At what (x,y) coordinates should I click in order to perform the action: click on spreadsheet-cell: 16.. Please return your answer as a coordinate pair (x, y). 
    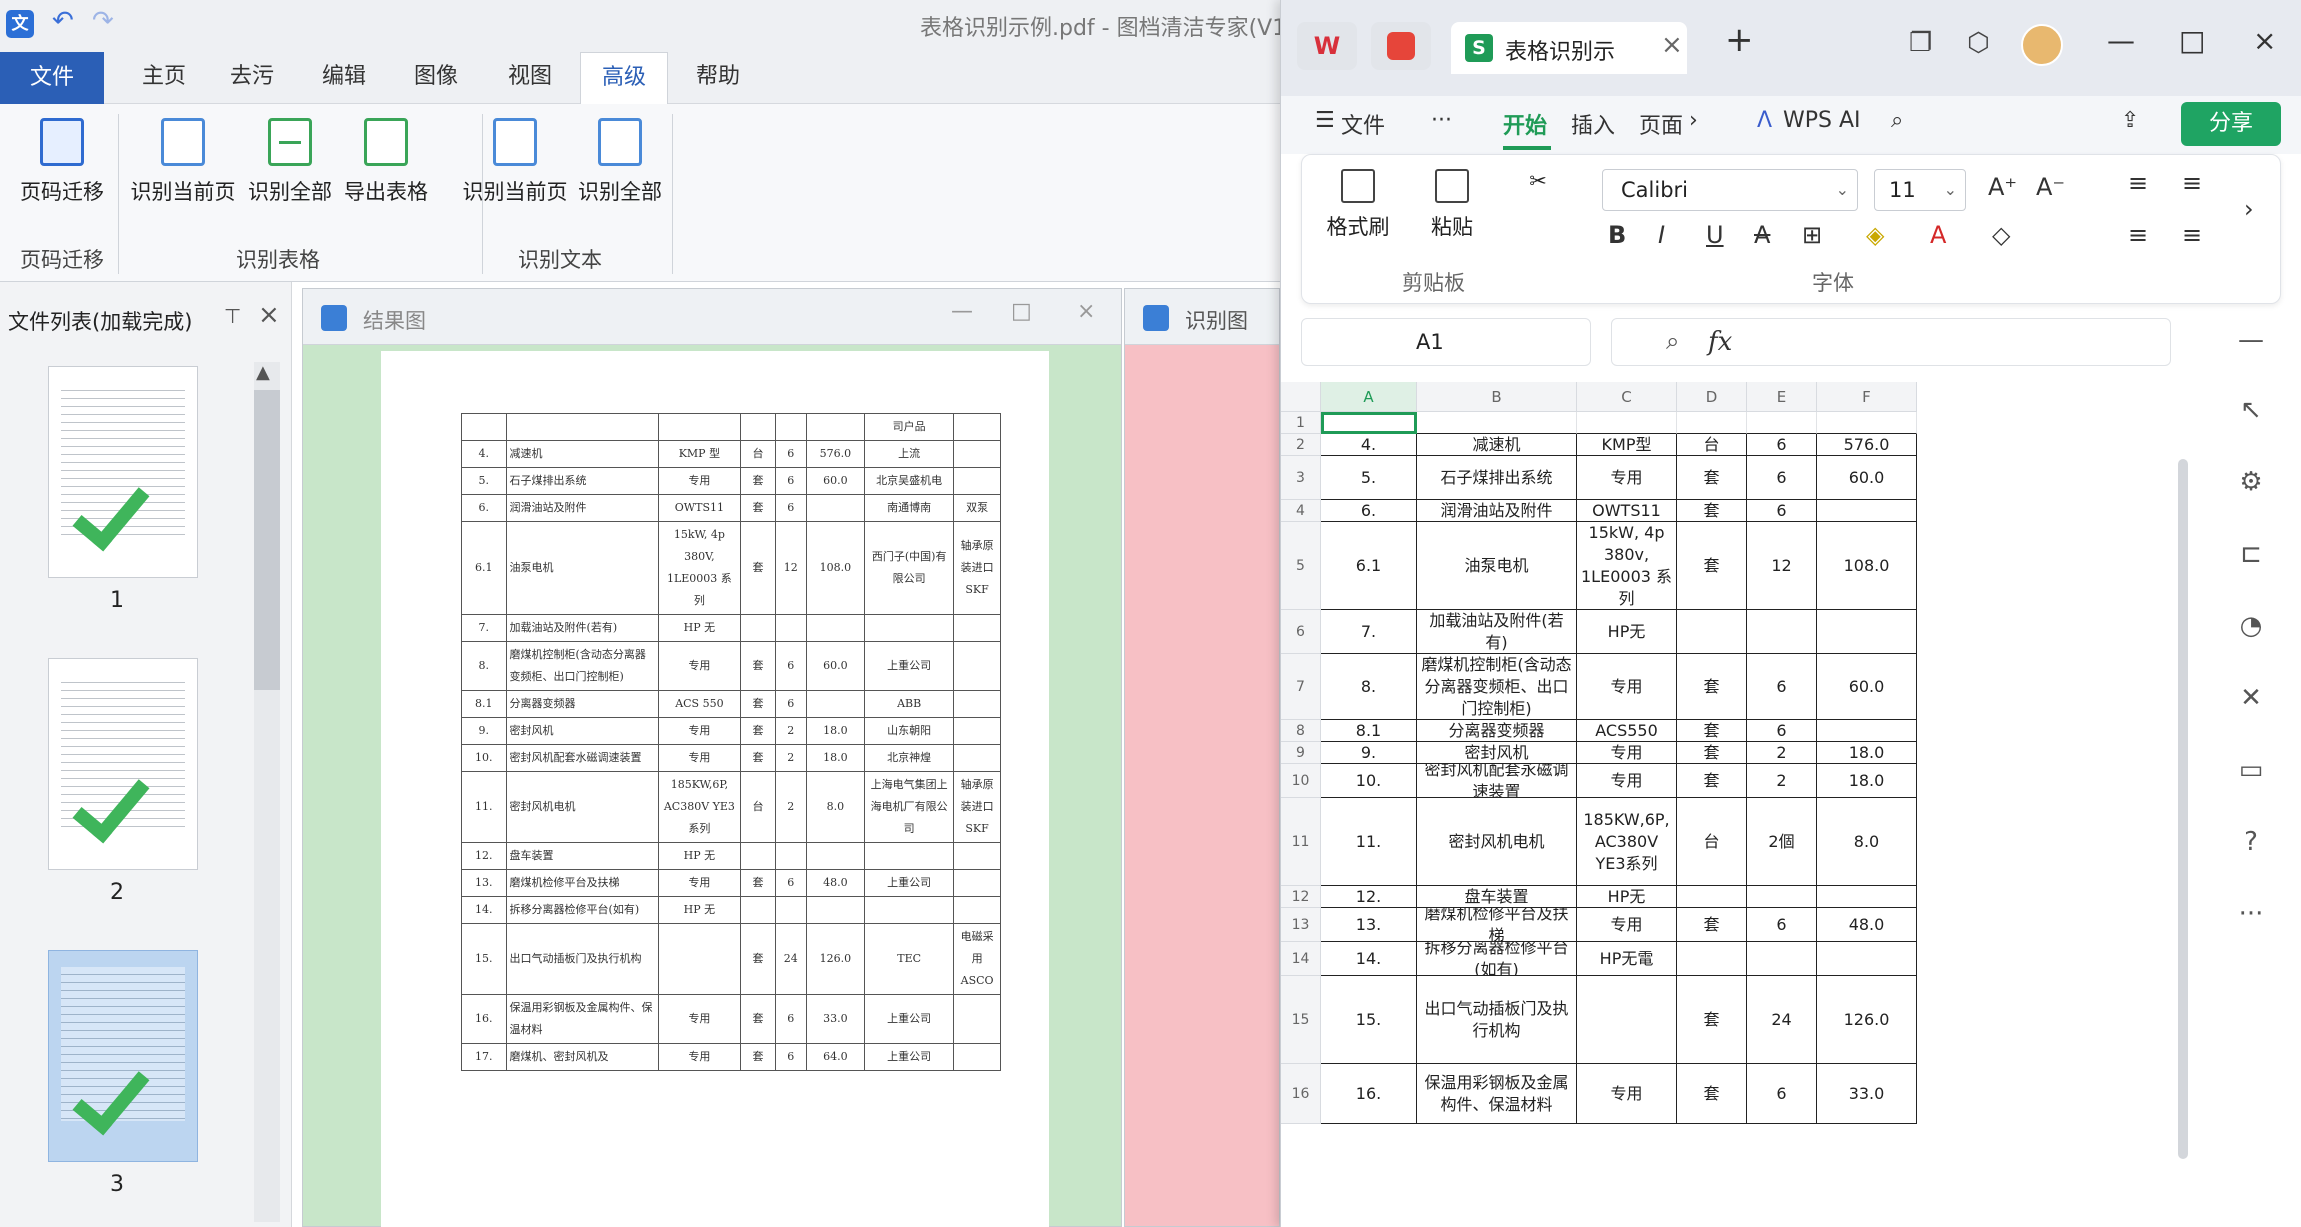
    Looking at the image, I should click on (1369, 1094).